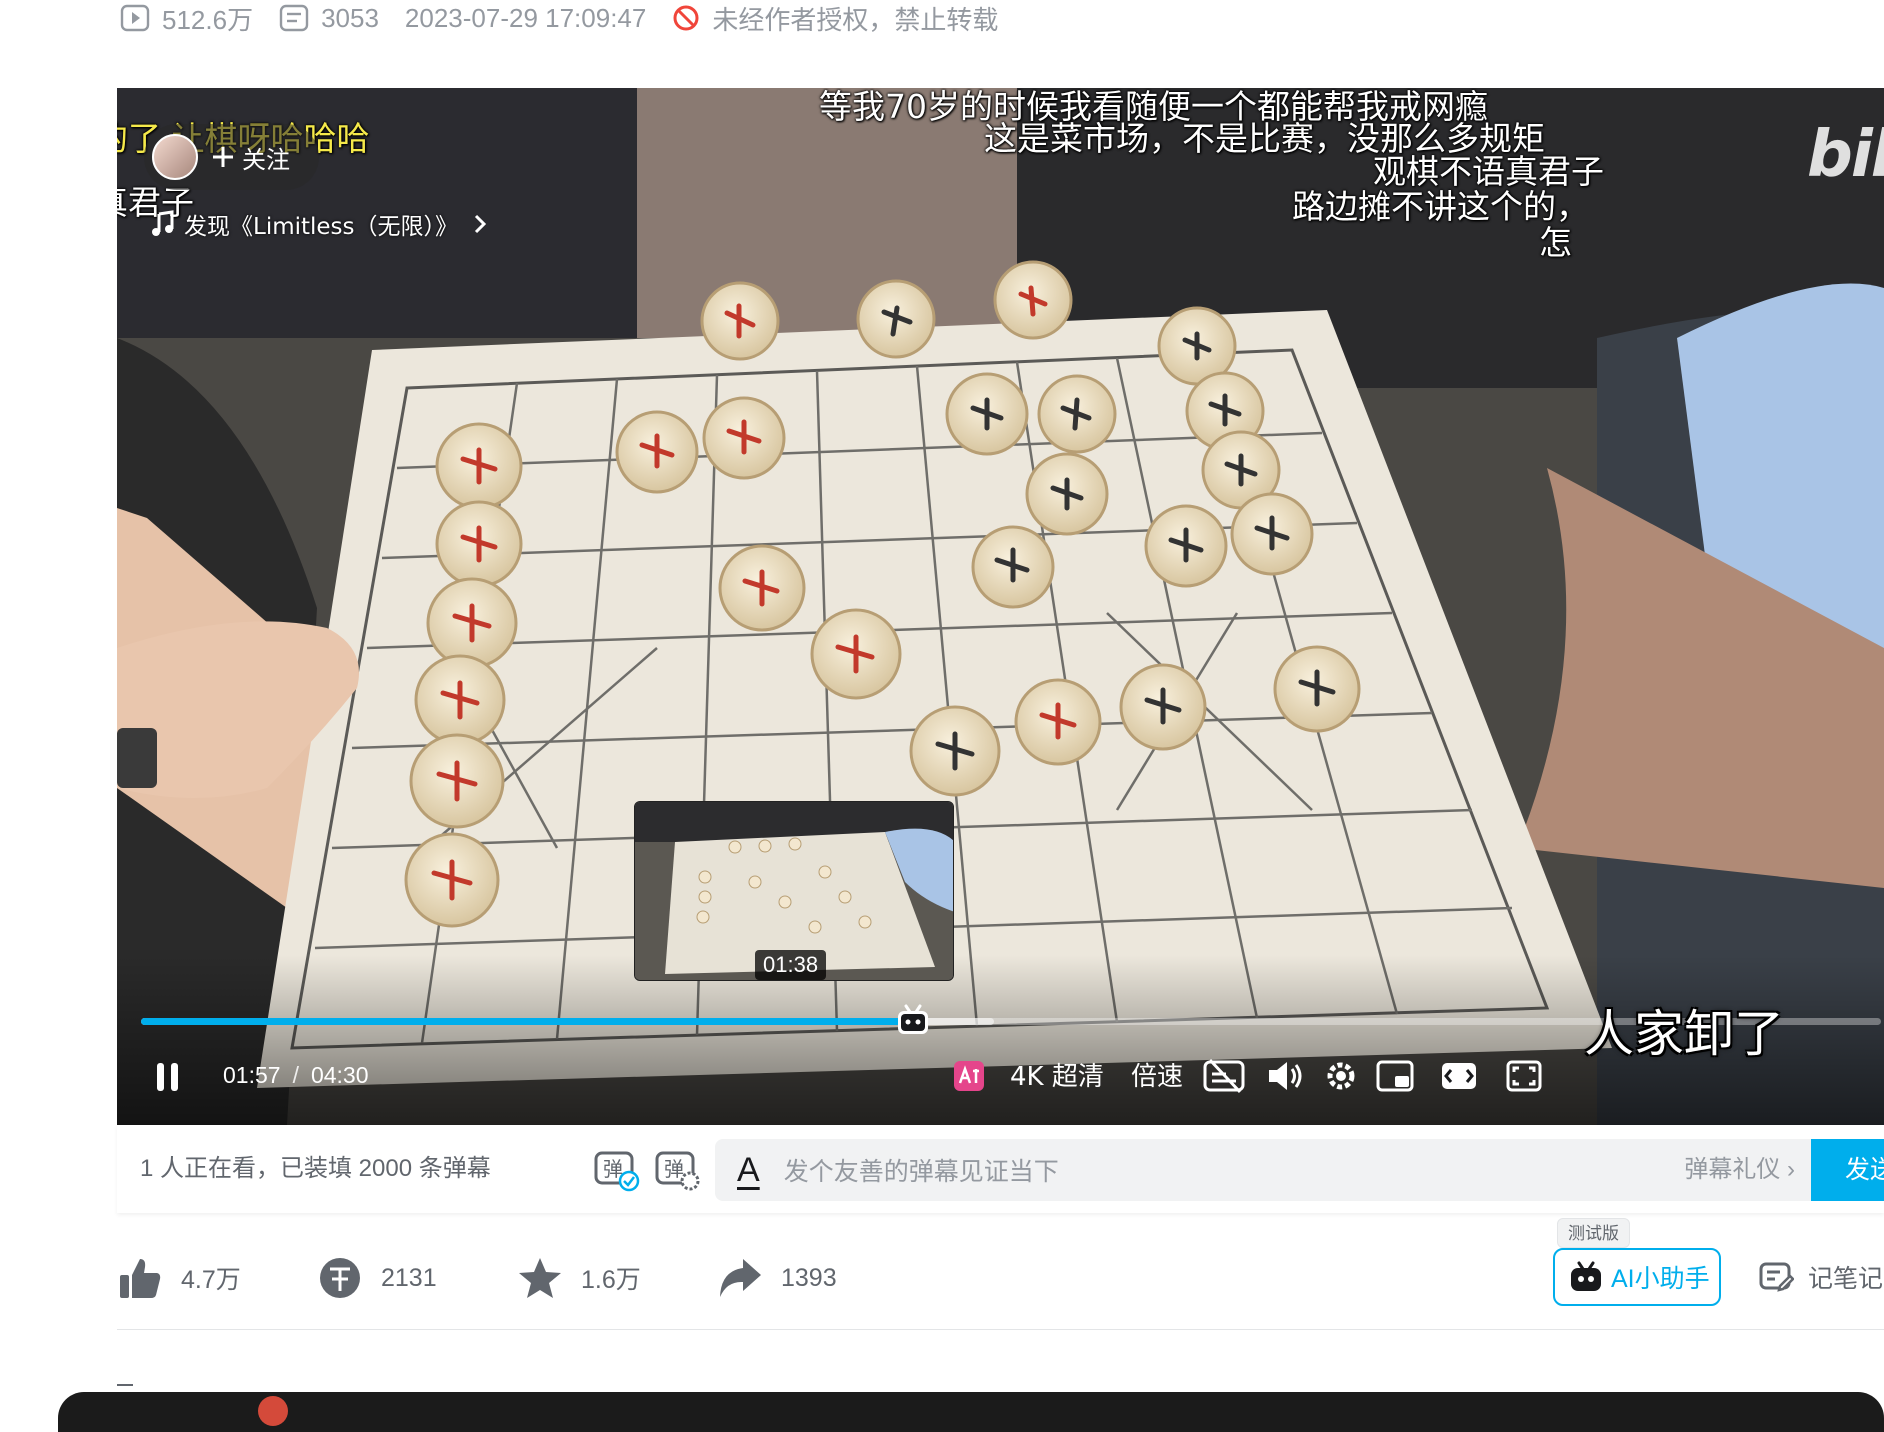 This screenshot has width=1884, height=1432. What do you see at coordinates (1660, 1279) in the screenshot?
I see `ai-assistant-label: AI小助手` at bounding box center [1660, 1279].